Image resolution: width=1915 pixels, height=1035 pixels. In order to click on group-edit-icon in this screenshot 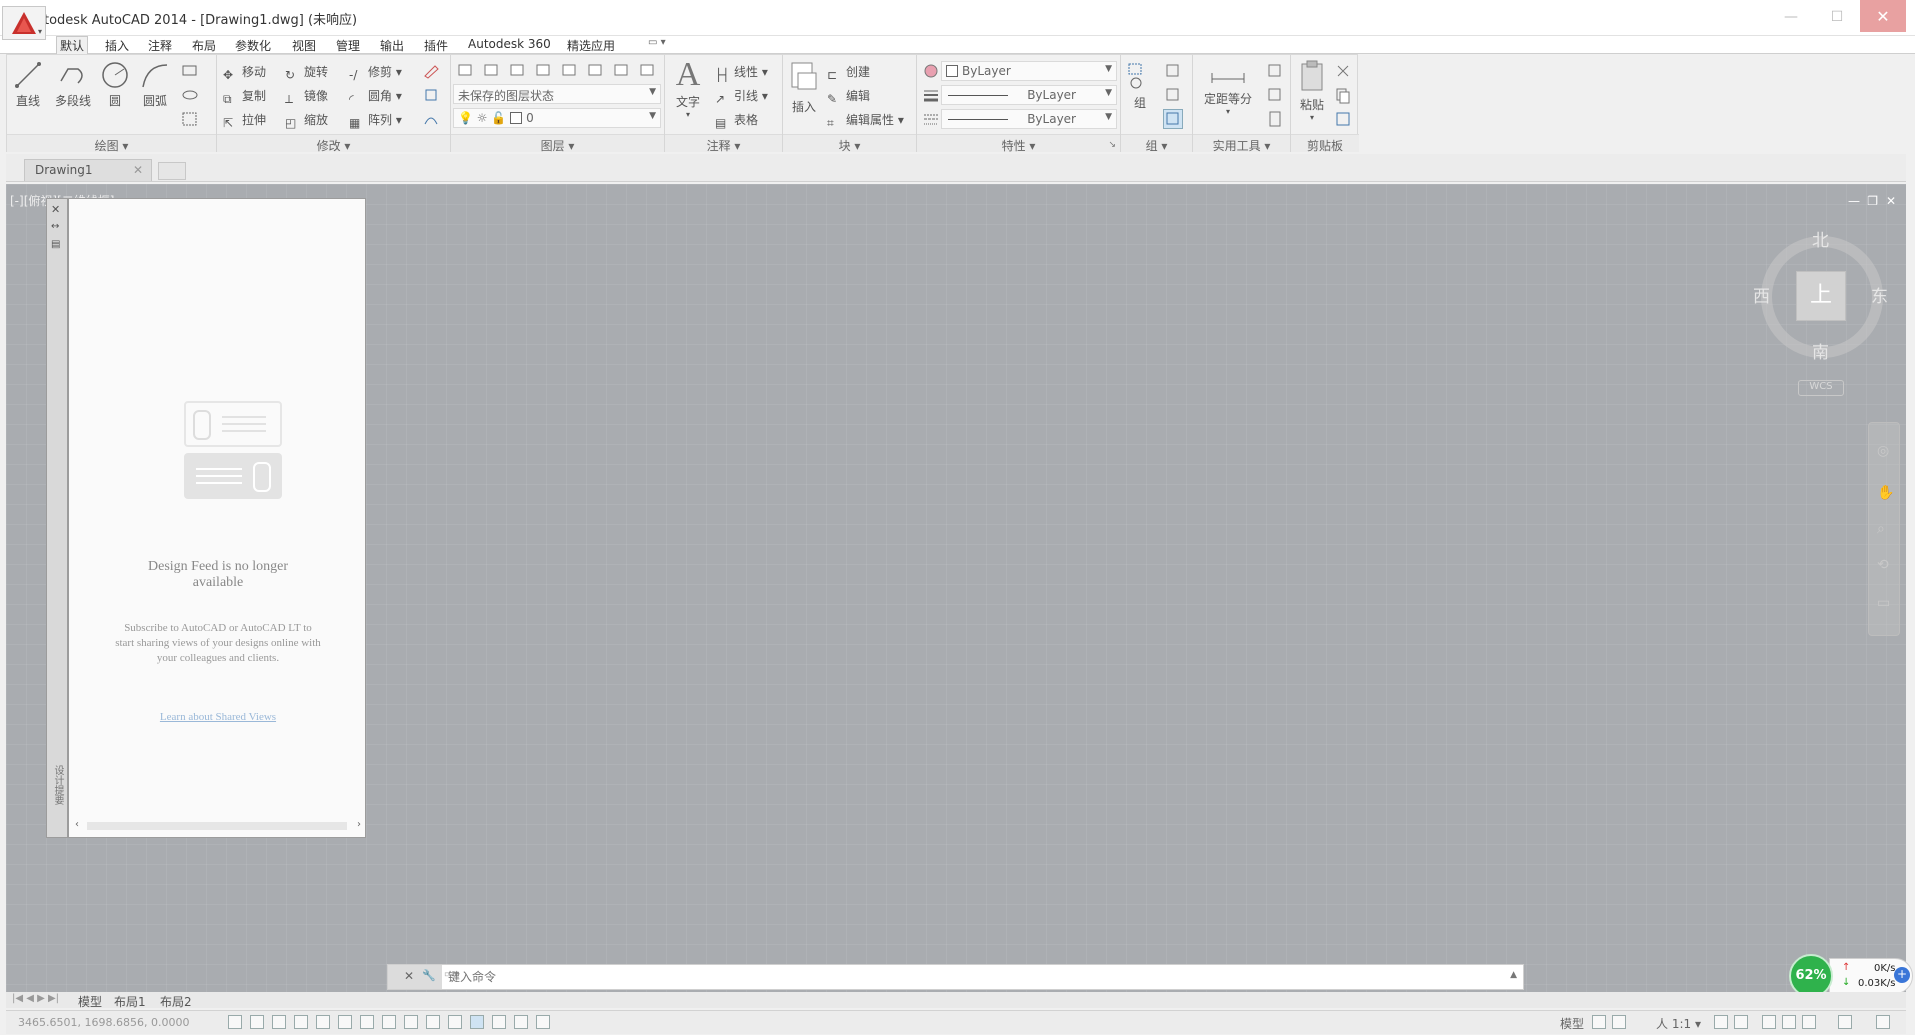, I will do `click(1173, 95)`.